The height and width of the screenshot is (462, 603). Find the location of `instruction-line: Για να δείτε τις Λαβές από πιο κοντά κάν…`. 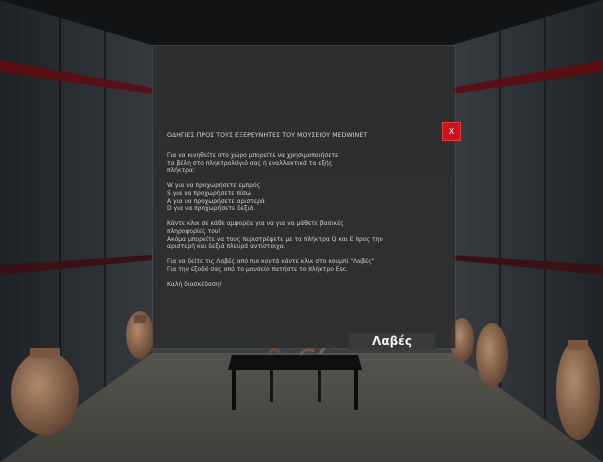

instruction-line: Για να δείτε τις Λαβές από πιο κοντά κάν… is located at coordinates (271, 262).